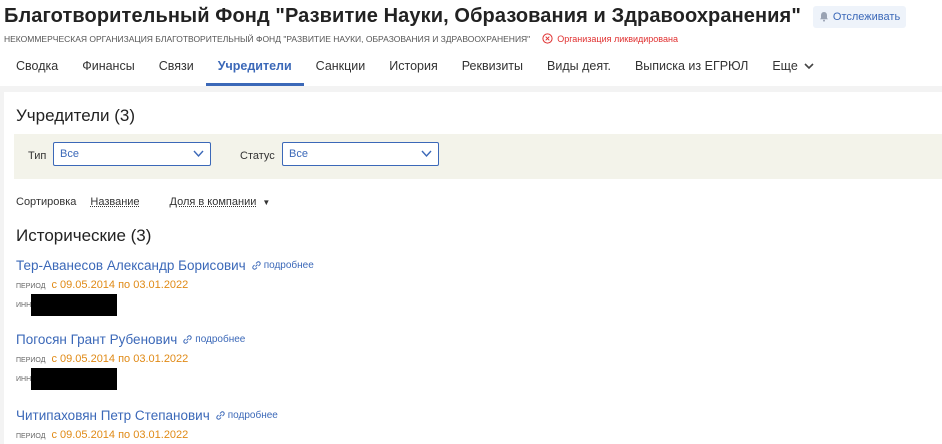 This screenshot has width=942, height=444. I want to click on founder-name-link: Тер-Аванесов Александр Борисович, so click(131, 265).